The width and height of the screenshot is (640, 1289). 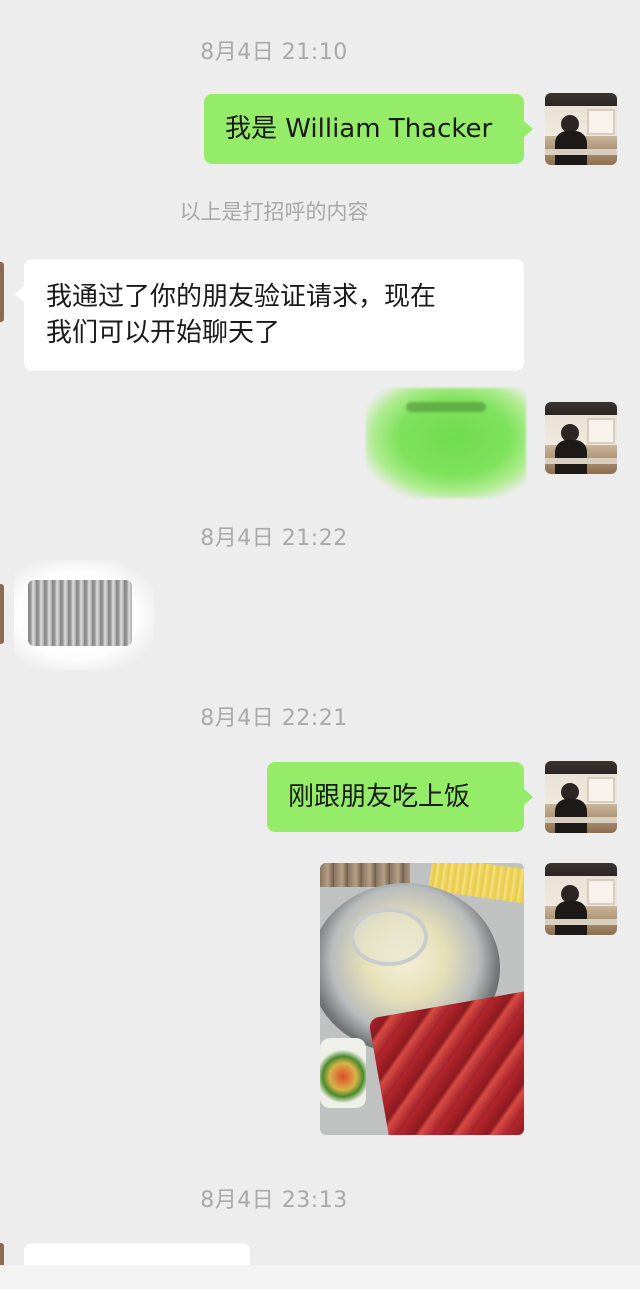 I want to click on timestamp: 8月4日 21:22, so click(x=274, y=538).